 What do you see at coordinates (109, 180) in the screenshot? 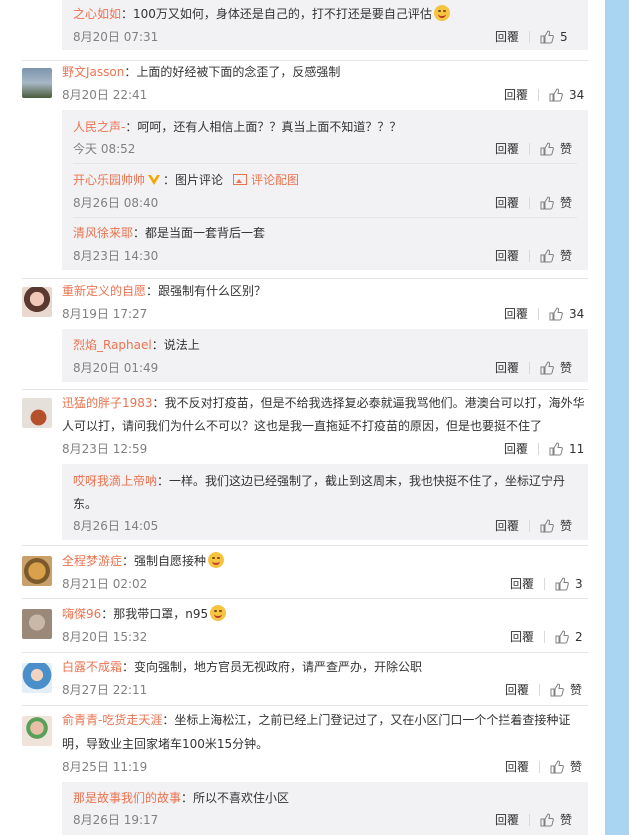
I see `username-link: 开心乐园帅帅` at bounding box center [109, 180].